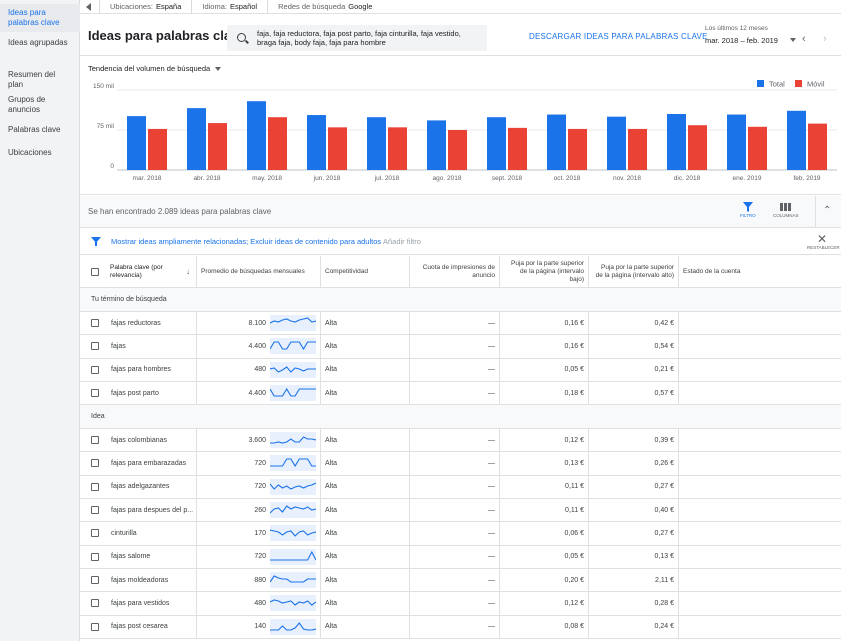 This screenshot has height=641, width=841. I want to click on bid-low-cell: 0,11 €, so click(544, 510).